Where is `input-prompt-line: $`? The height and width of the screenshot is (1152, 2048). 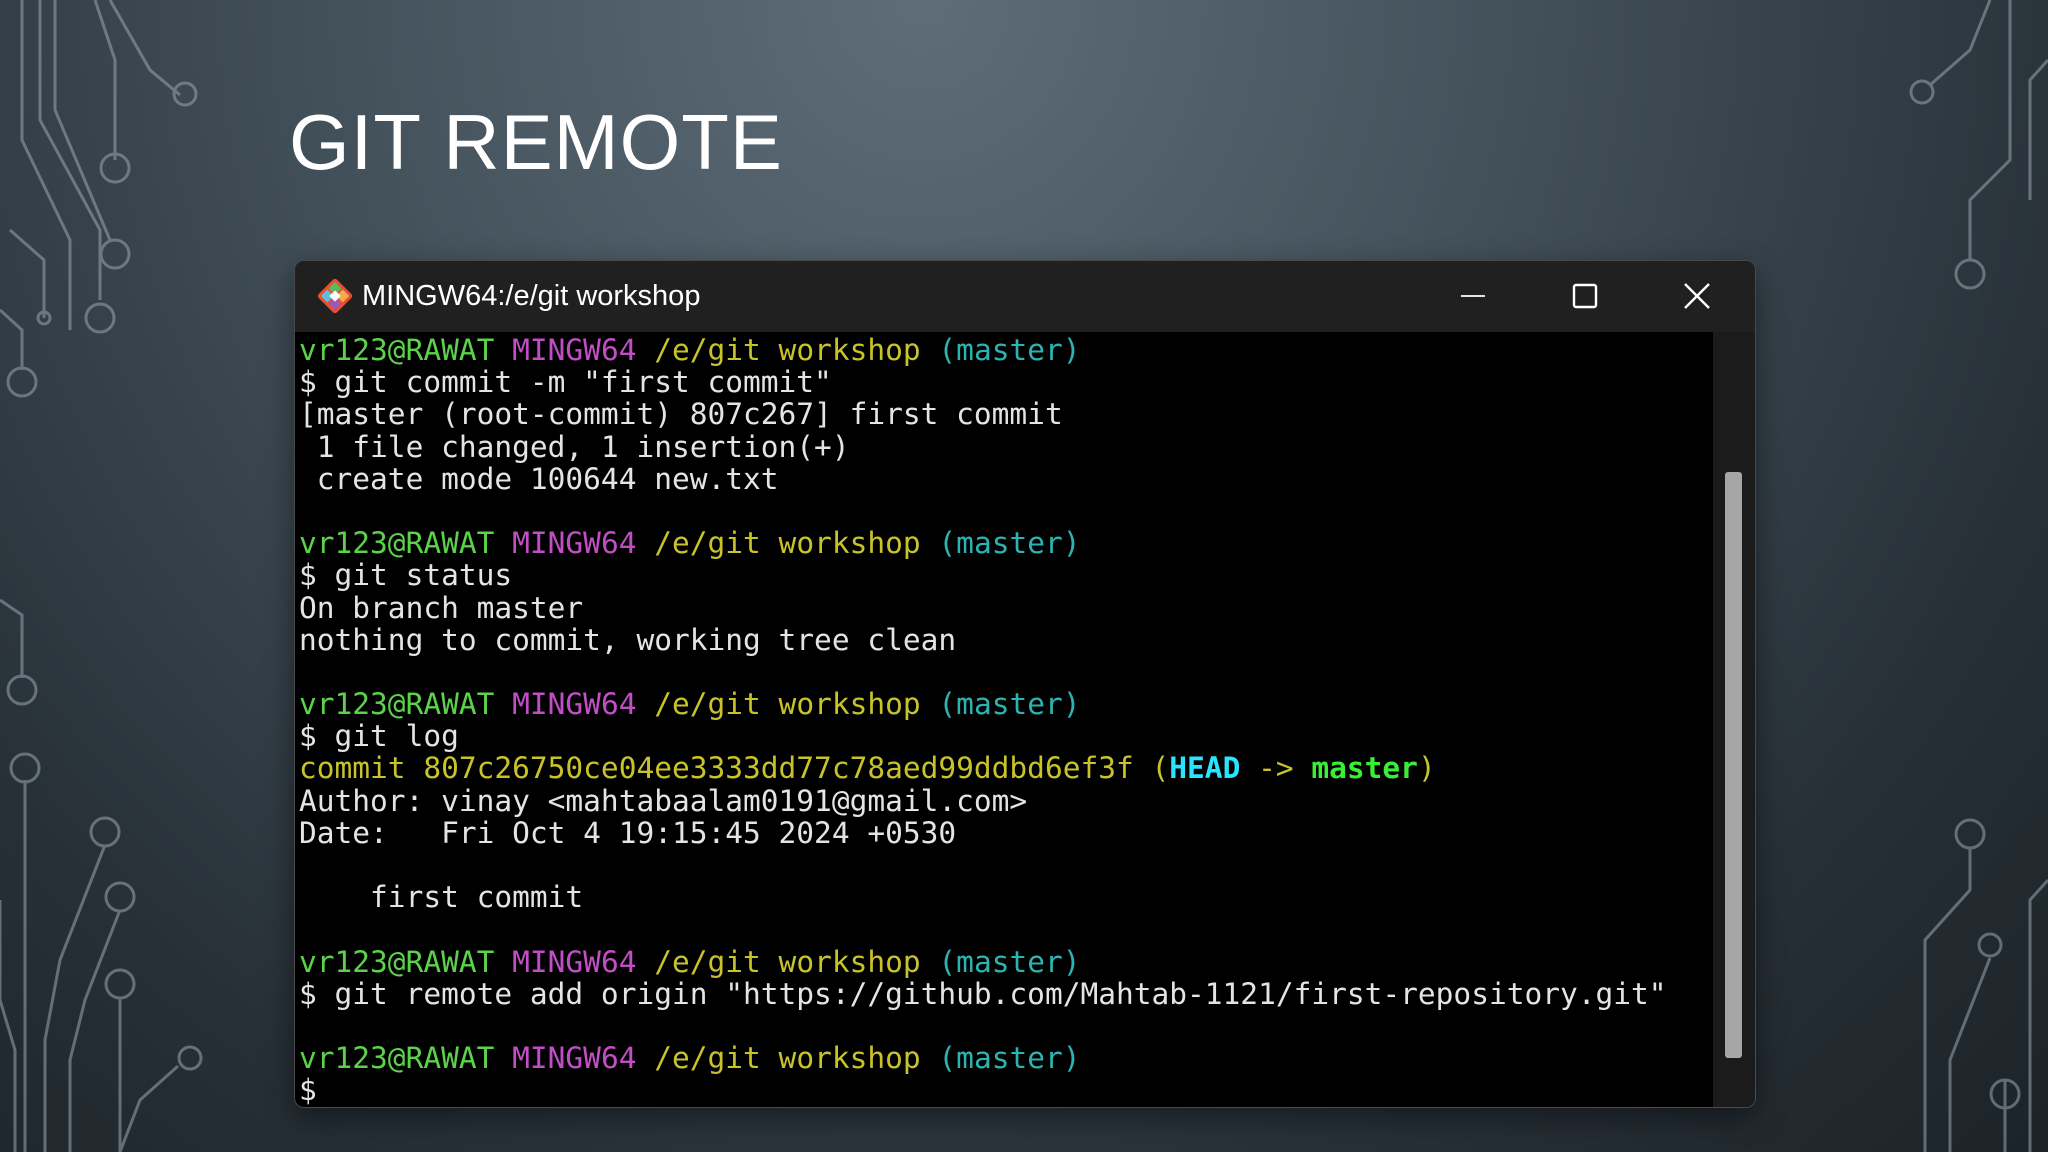
input-prompt-line: $ is located at coordinates (1006, 1090).